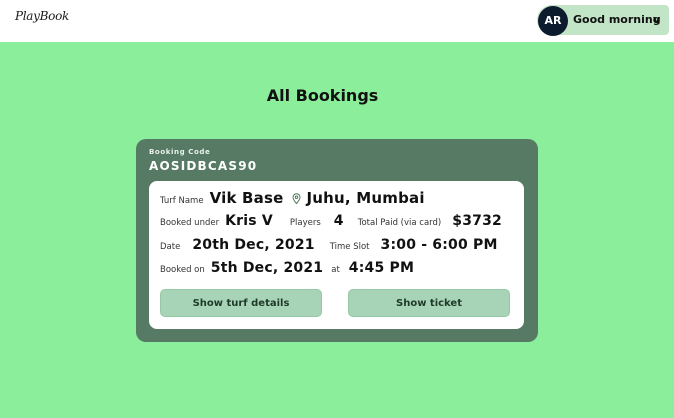 The height and width of the screenshot is (418, 674). Describe the element at coordinates (617, 19) in the screenshot. I see `greeting-text: Good morning` at that location.